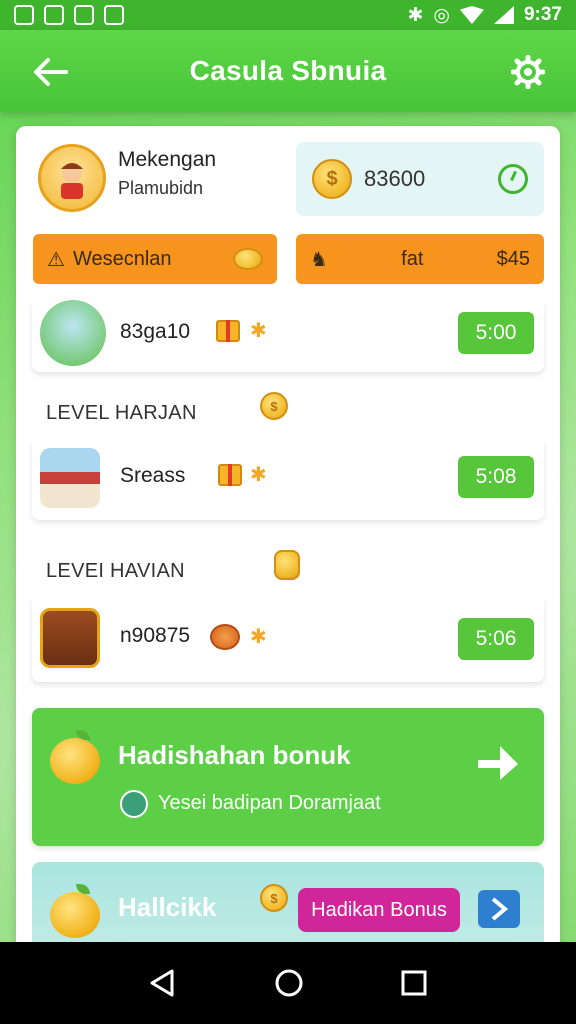  I want to click on settings-button, so click(528, 72).